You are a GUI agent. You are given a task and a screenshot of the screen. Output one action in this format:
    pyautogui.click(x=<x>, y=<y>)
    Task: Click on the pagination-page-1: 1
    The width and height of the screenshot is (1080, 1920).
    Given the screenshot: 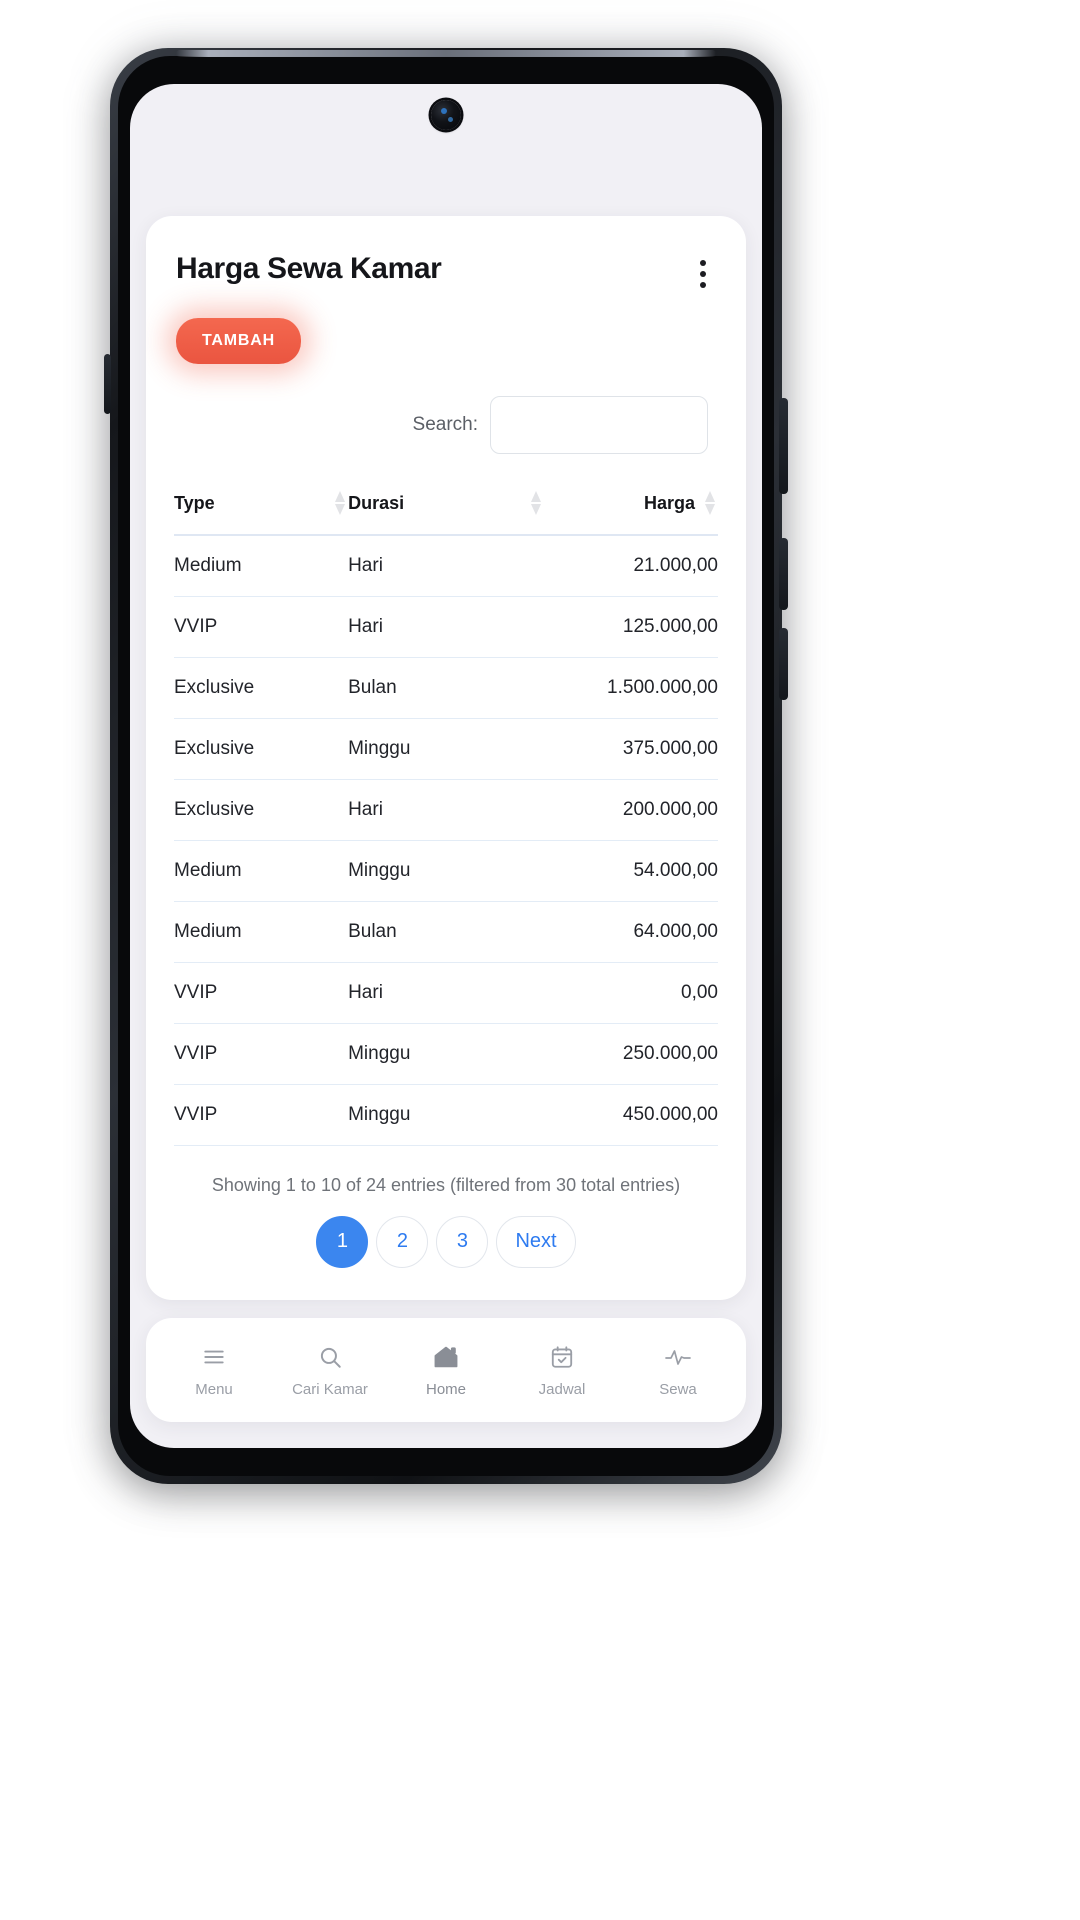 What is the action you would take?
    pyautogui.click(x=342, y=1241)
    